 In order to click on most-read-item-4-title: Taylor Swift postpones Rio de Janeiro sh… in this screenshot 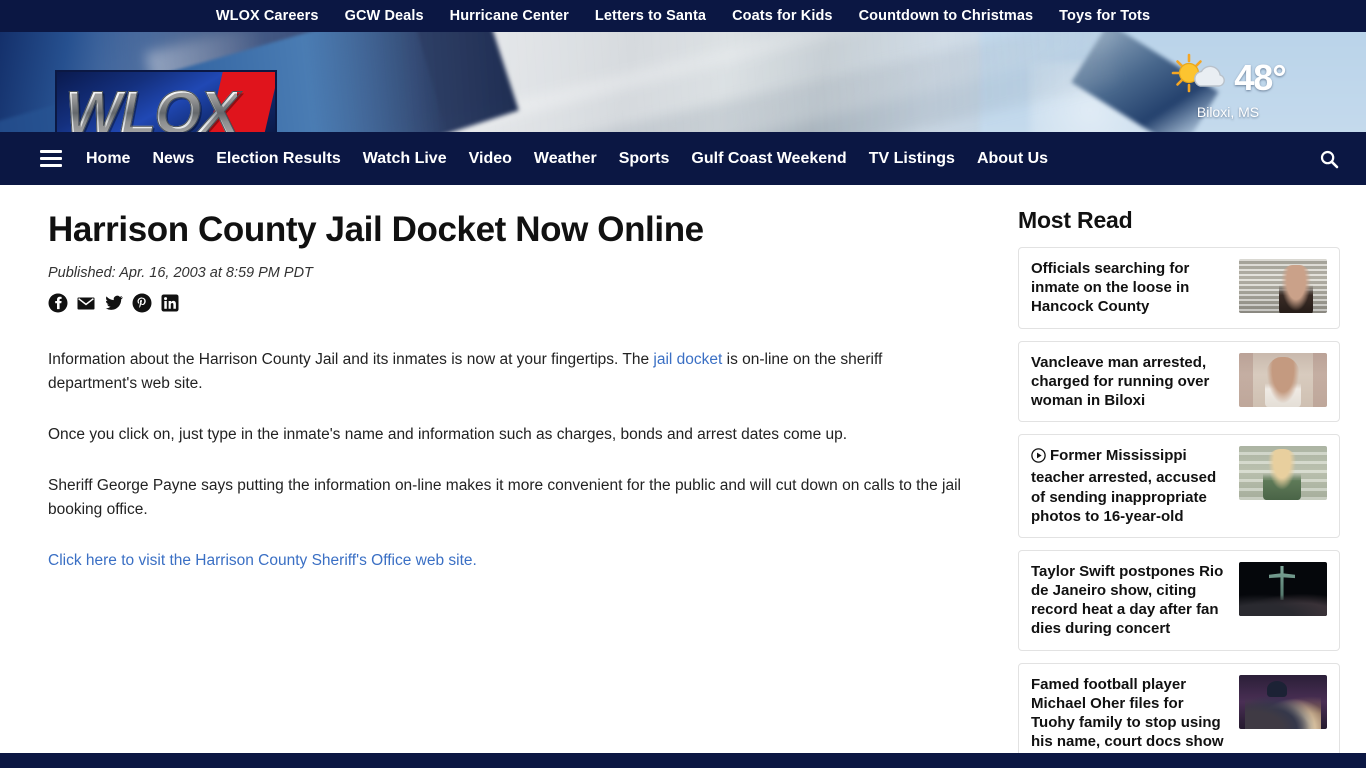, I will do `click(1127, 600)`.